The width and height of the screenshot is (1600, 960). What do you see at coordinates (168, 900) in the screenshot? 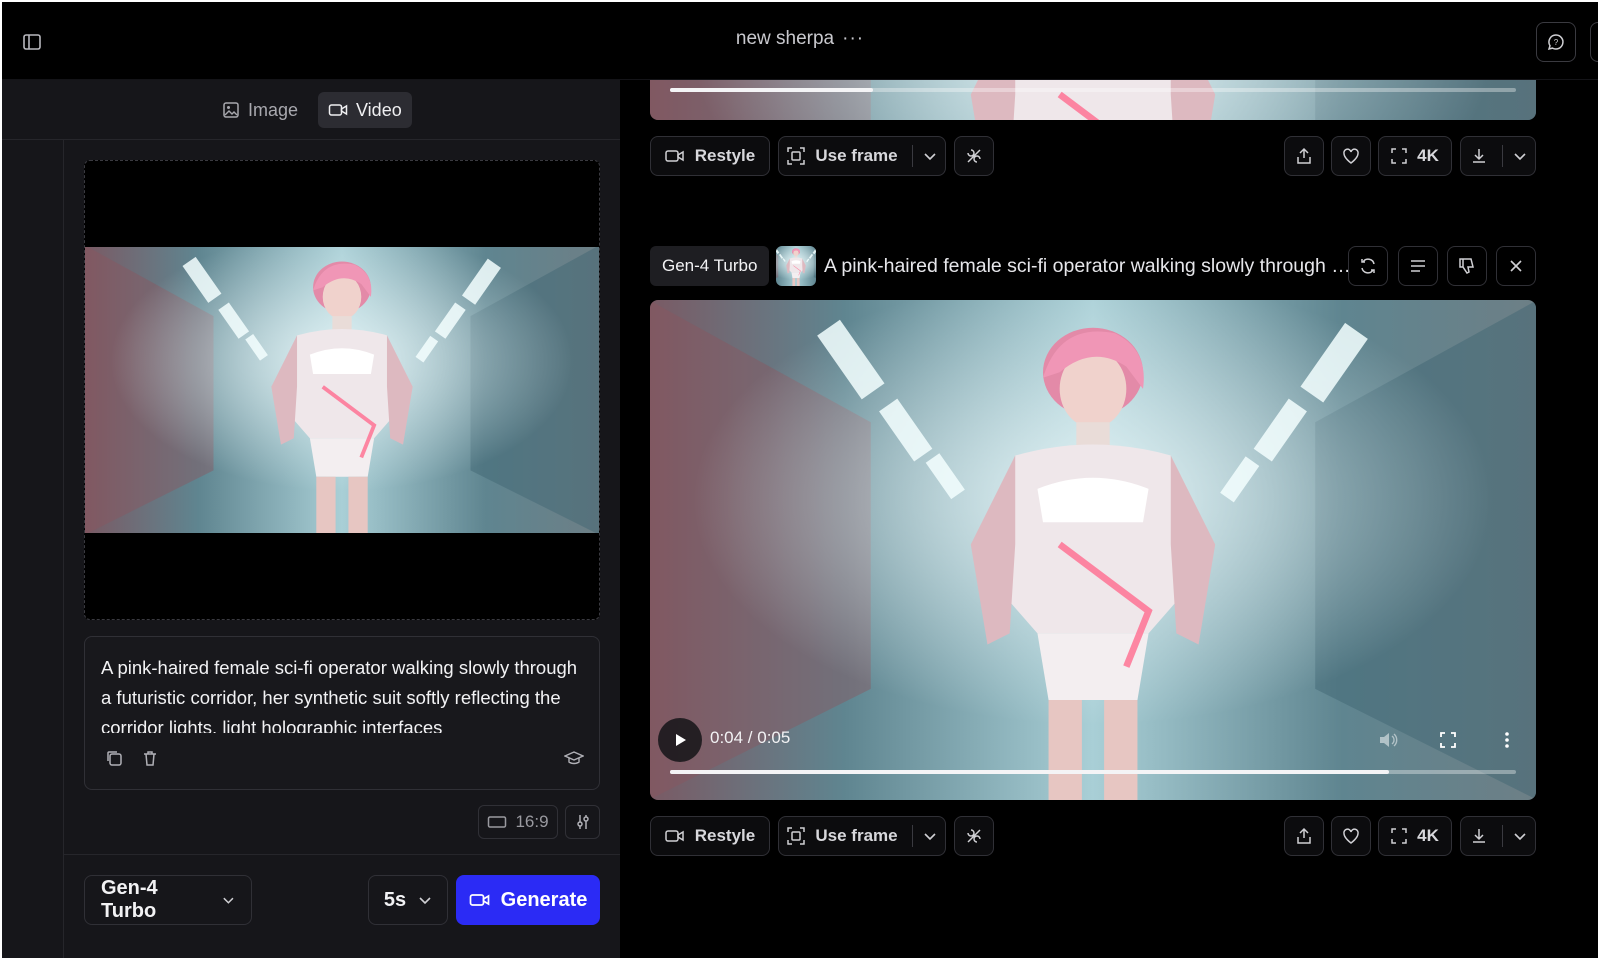
I see `model-select: Gen-4 Turbo` at bounding box center [168, 900].